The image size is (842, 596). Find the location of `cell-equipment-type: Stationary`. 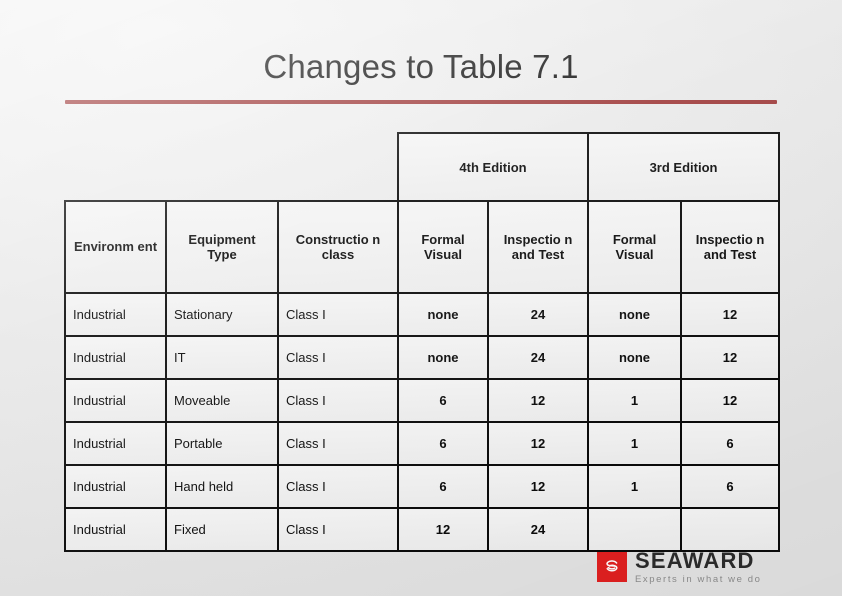

cell-equipment-type: Stationary is located at coordinates (222, 314).